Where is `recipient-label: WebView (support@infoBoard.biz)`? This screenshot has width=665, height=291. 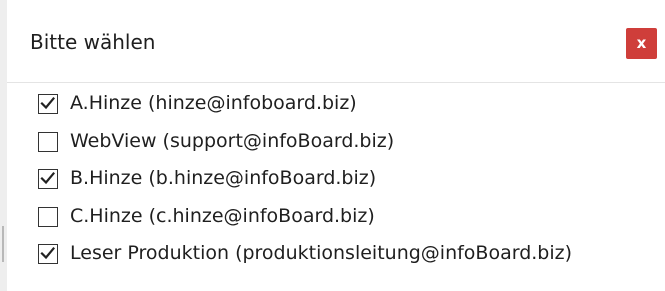 recipient-label: WebView (support@infoBoard.biz) is located at coordinates (232, 140).